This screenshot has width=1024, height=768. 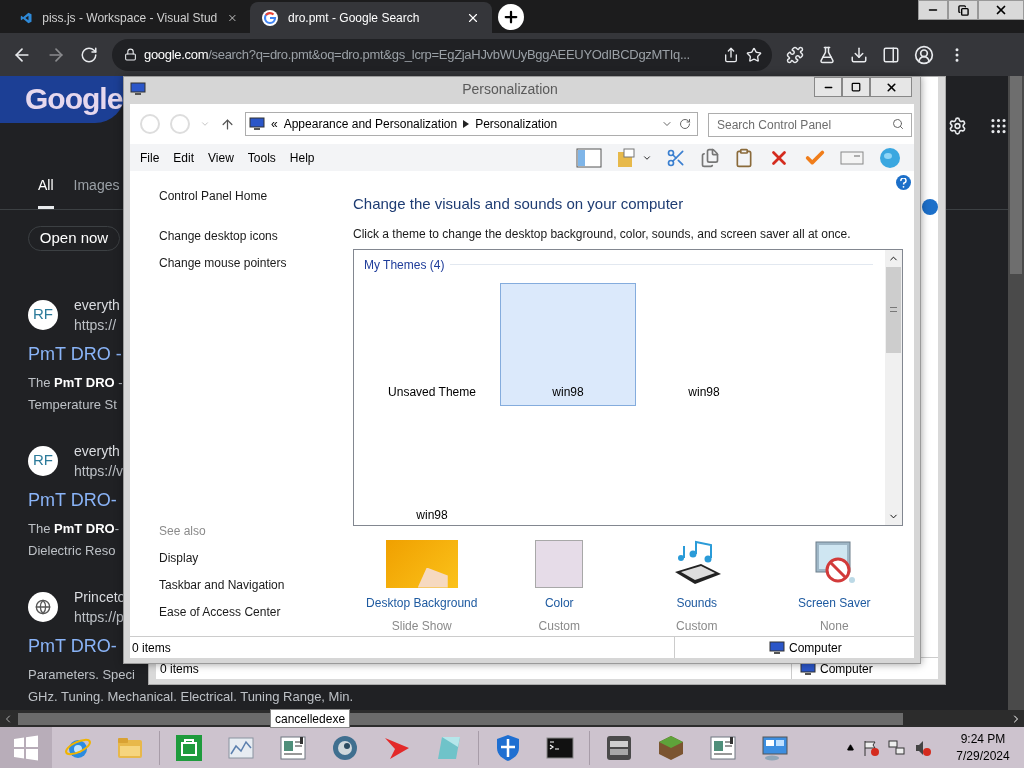 What do you see at coordinates (75, 353) in the screenshot?
I see `result-title: PmT DRO -` at bounding box center [75, 353].